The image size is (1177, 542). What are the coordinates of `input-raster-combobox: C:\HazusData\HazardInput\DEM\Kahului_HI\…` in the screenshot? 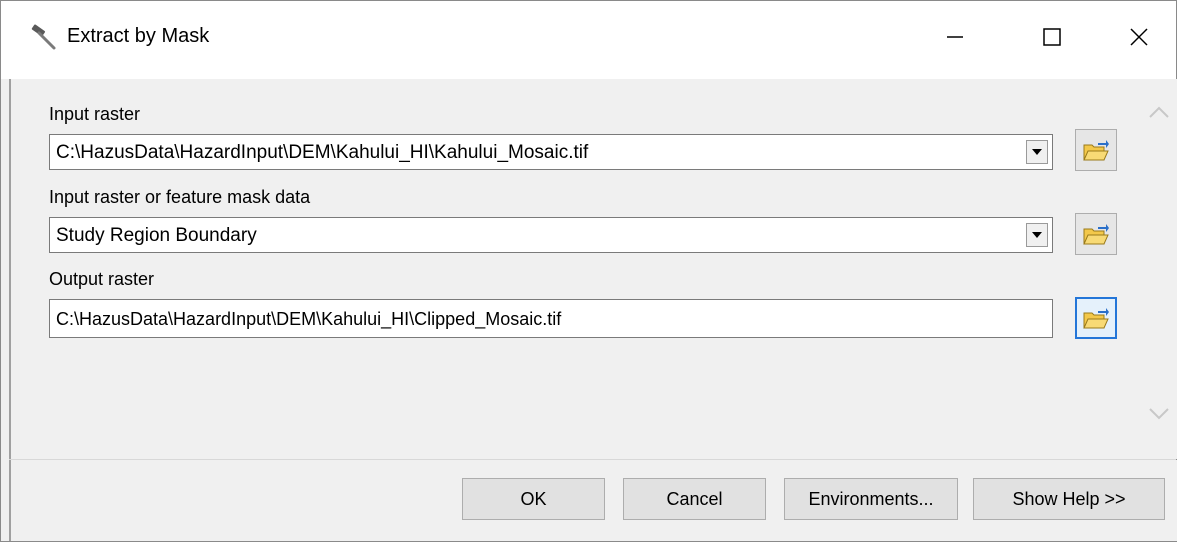 It's located at (551, 152).